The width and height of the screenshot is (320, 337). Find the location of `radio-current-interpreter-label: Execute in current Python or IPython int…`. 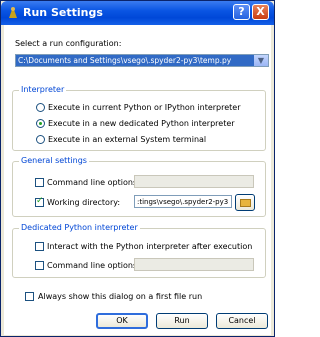

radio-current-interpreter-label: Execute in current Python or IPython int… is located at coordinates (144, 107).